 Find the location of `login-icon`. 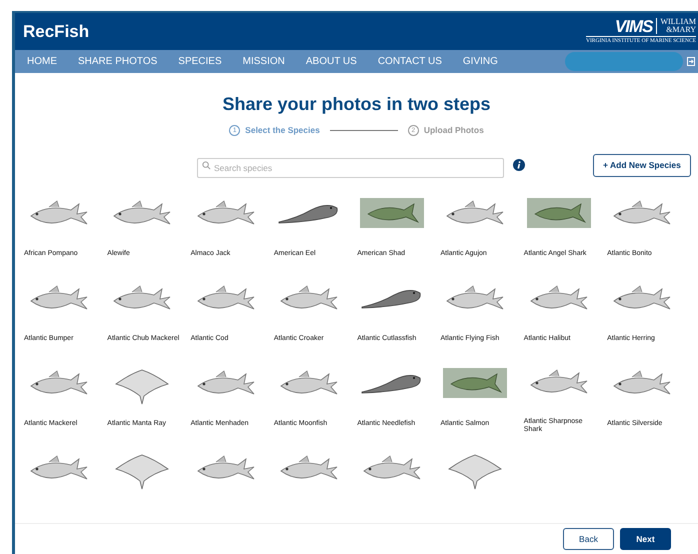

login-icon is located at coordinates (691, 61).